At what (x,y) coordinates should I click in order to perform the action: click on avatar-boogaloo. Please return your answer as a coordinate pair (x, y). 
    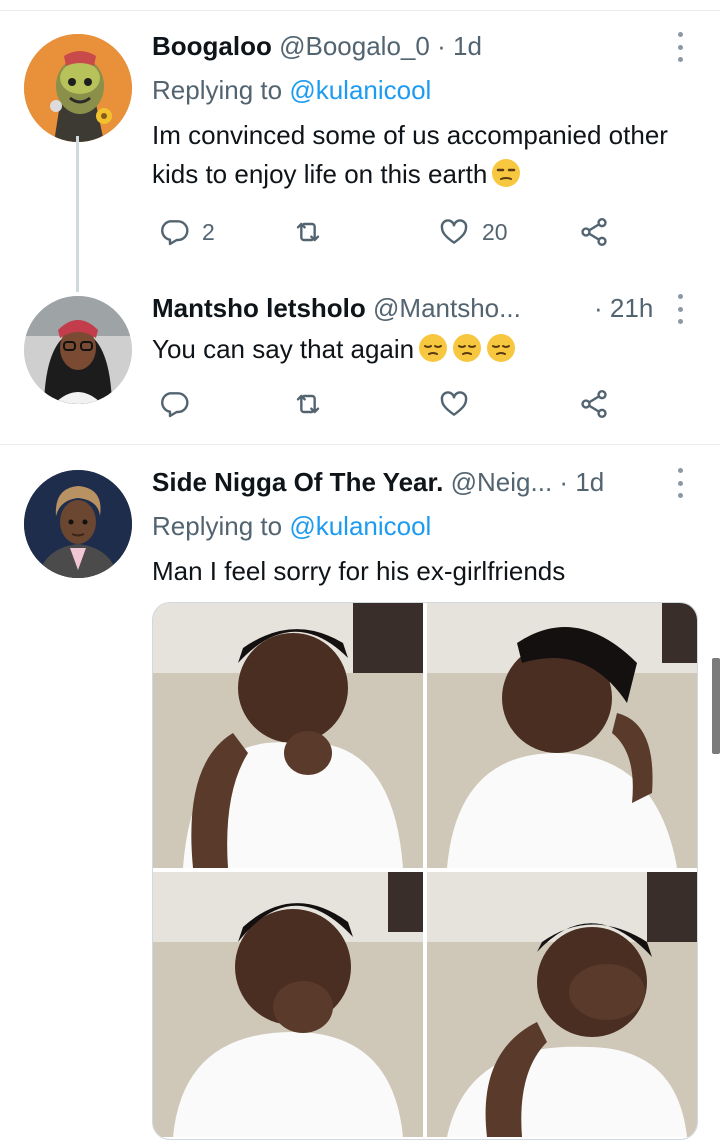
    Looking at the image, I should click on (78, 88).